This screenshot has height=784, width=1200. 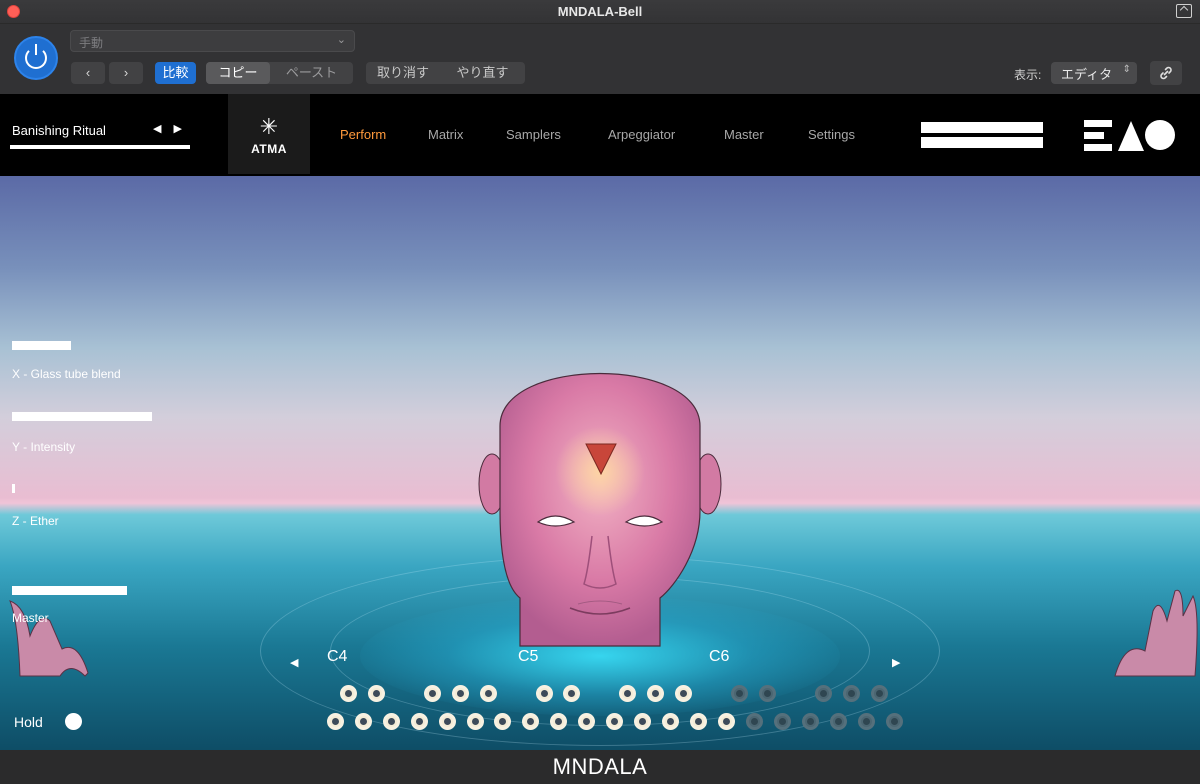 I want to click on redo-button: やり直す, so click(x=482, y=73).